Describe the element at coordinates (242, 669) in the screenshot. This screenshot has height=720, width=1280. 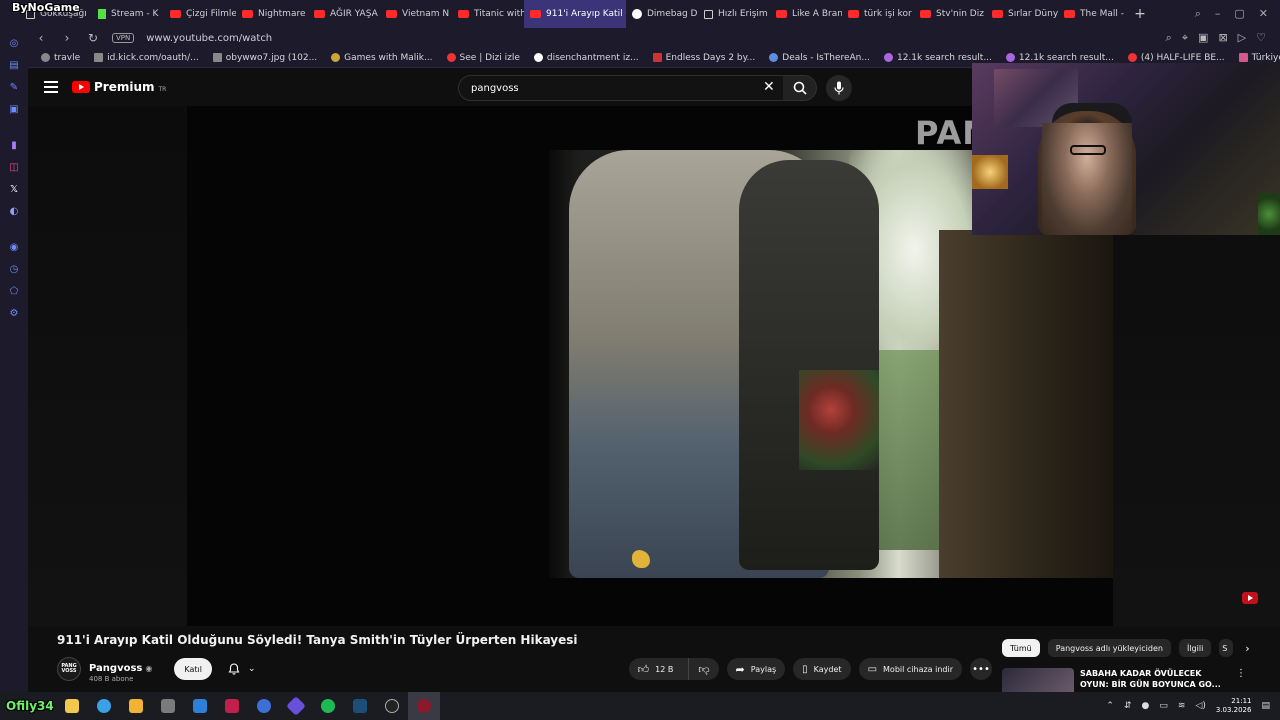
I see `notifications-button: ⌄` at that location.